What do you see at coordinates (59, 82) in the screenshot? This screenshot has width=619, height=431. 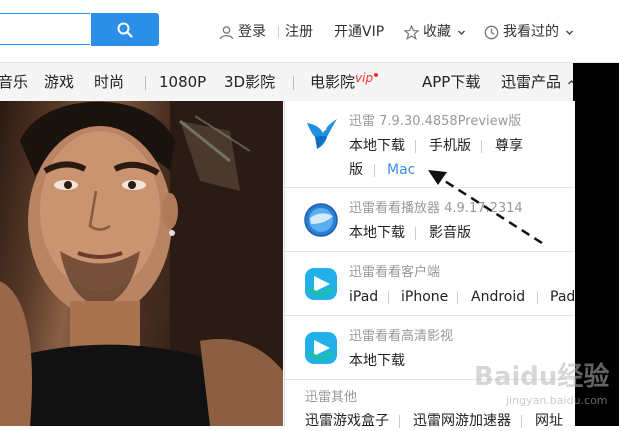 I see `nav-item-games: 游戏` at bounding box center [59, 82].